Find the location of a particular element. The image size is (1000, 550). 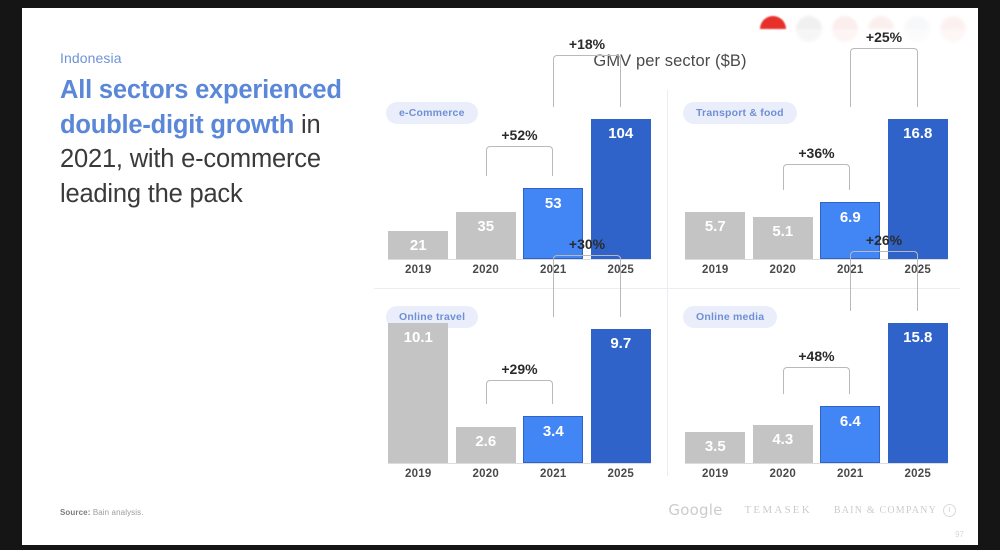

bar-value-label: 9.7 is located at coordinates (621, 343).